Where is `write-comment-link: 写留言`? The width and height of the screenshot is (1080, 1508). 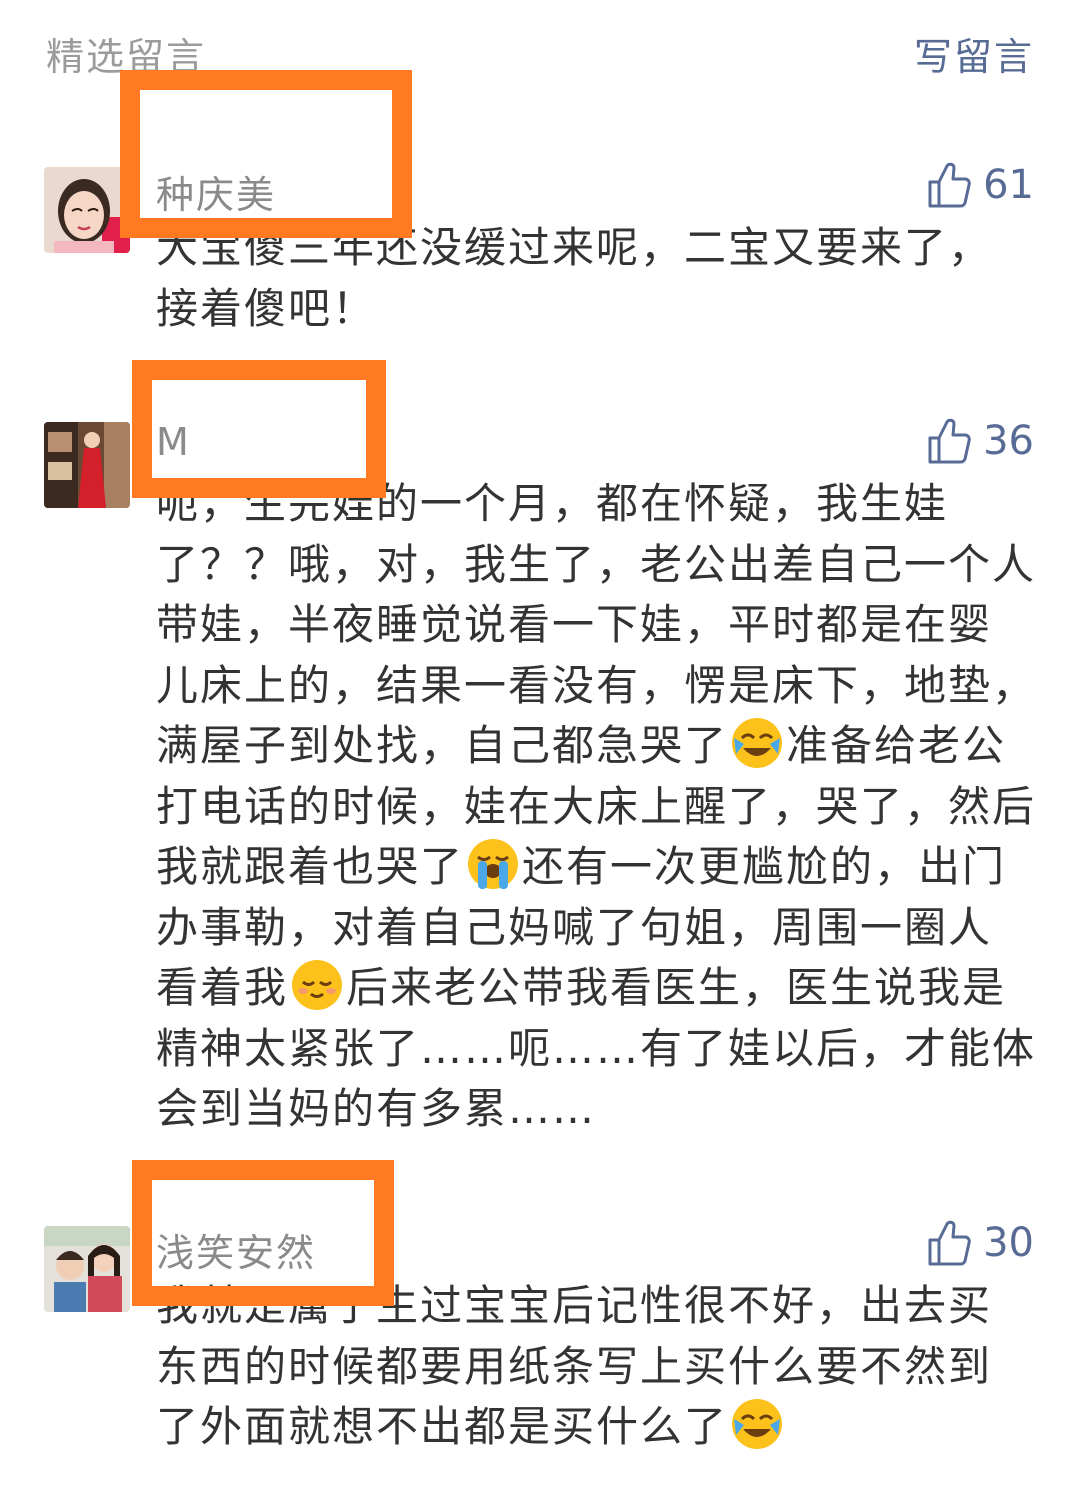
write-comment-link: 写留言 is located at coordinates (974, 53).